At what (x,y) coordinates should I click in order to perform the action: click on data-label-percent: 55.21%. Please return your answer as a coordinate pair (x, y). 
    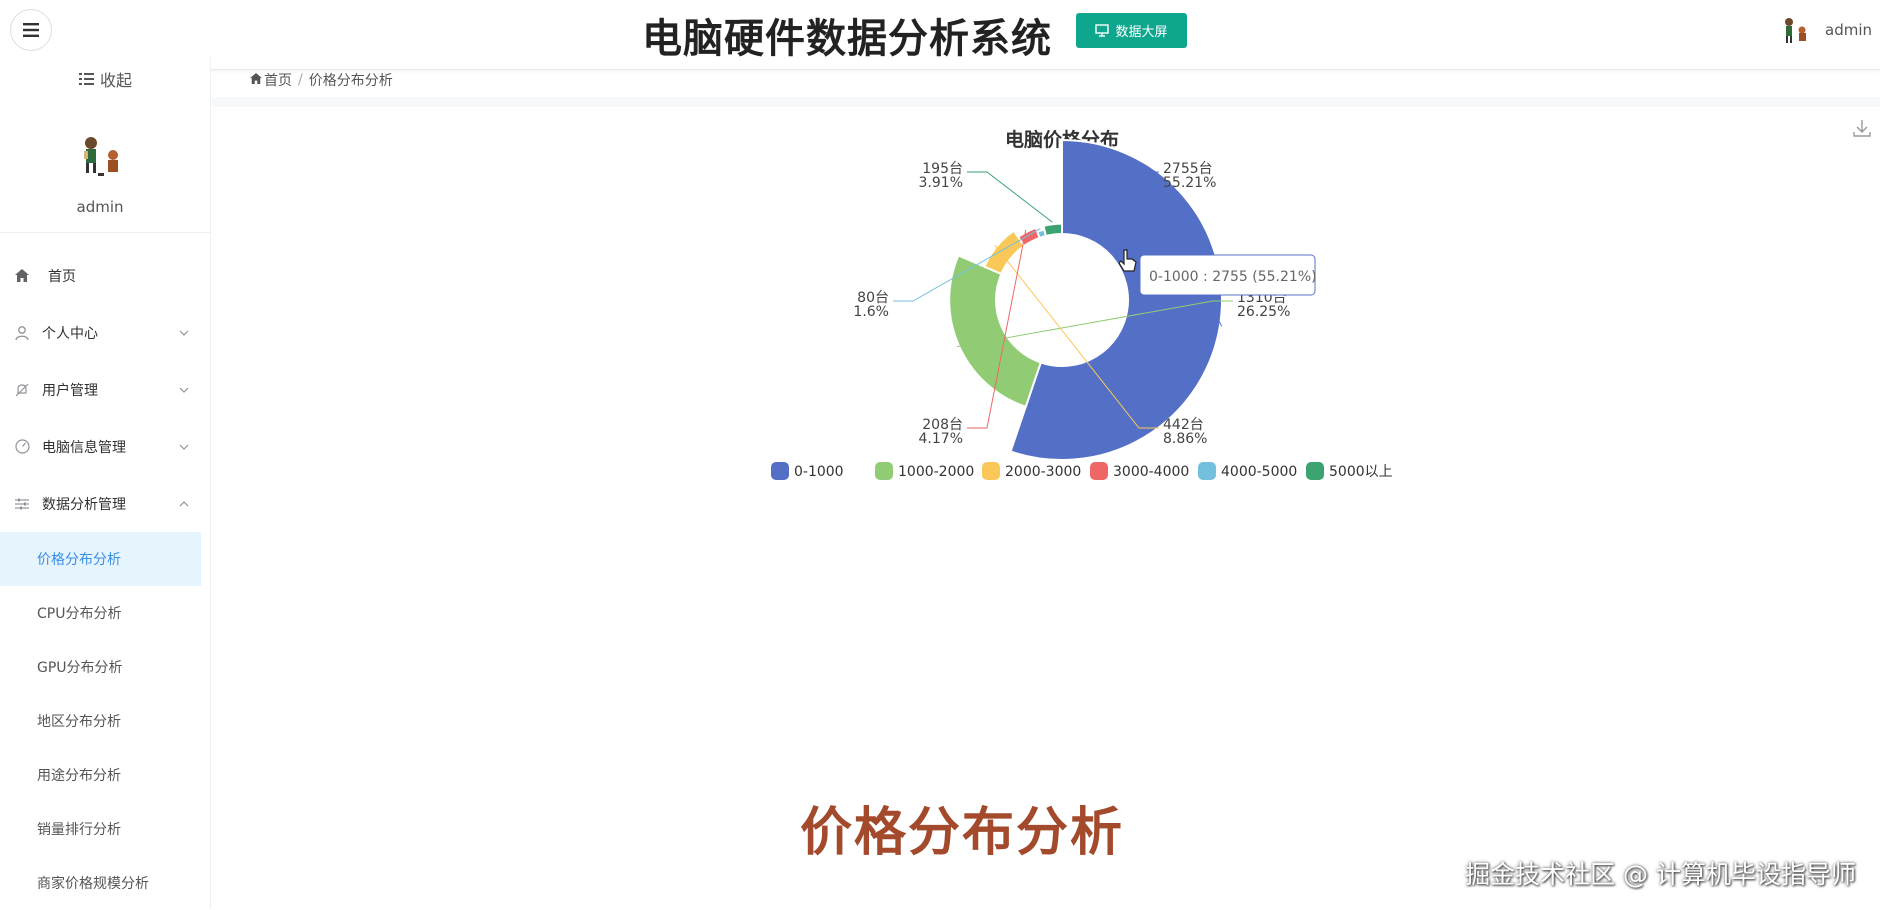
    Looking at the image, I should click on (1189, 183).